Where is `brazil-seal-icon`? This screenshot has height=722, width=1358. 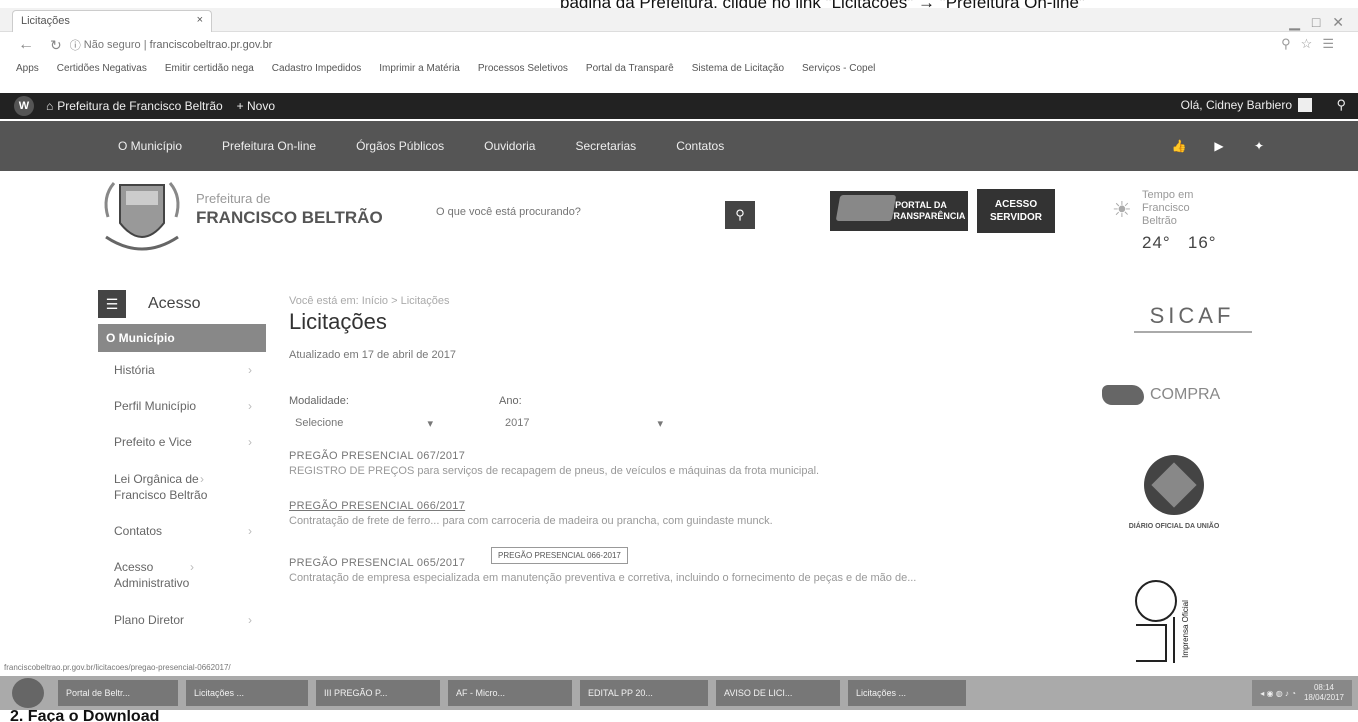
brazil-seal-icon is located at coordinates (1174, 485).